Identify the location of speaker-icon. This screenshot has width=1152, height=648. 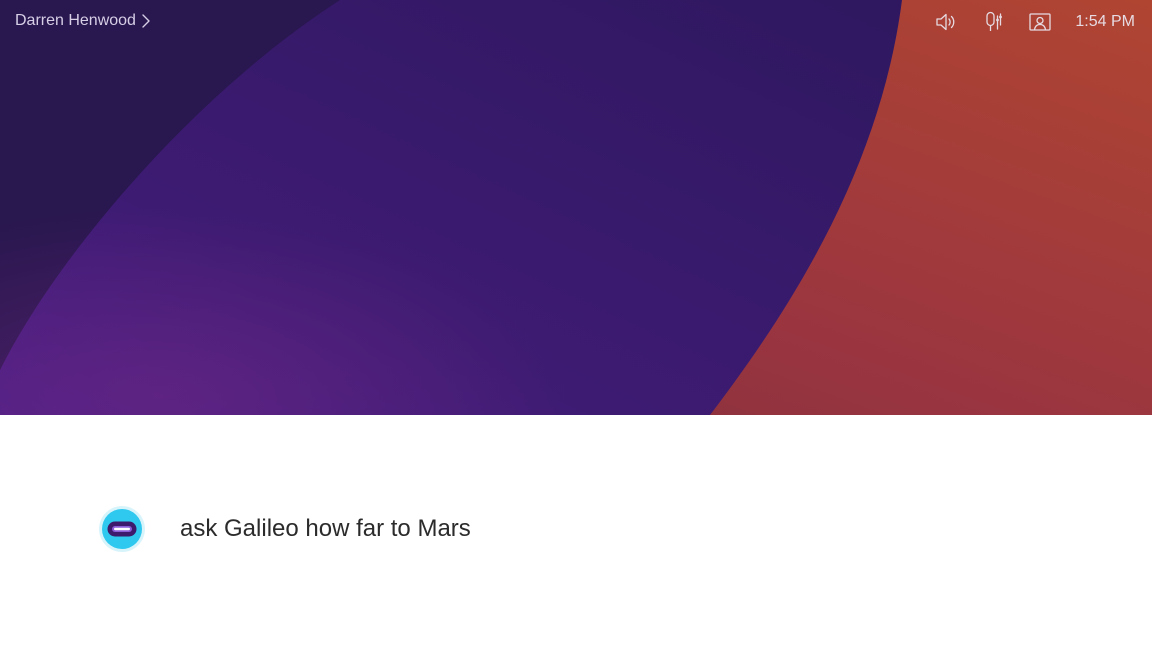
(946, 22).